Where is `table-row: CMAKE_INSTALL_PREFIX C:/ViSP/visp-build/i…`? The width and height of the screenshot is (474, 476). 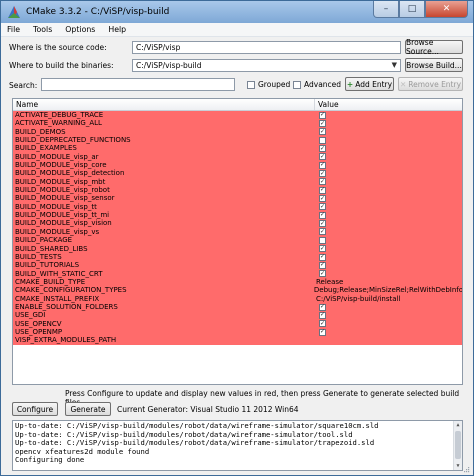
table-row: CMAKE_INSTALL_PREFIX C:/ViSP/visp-build/i… is located at coordinates (237, 298).